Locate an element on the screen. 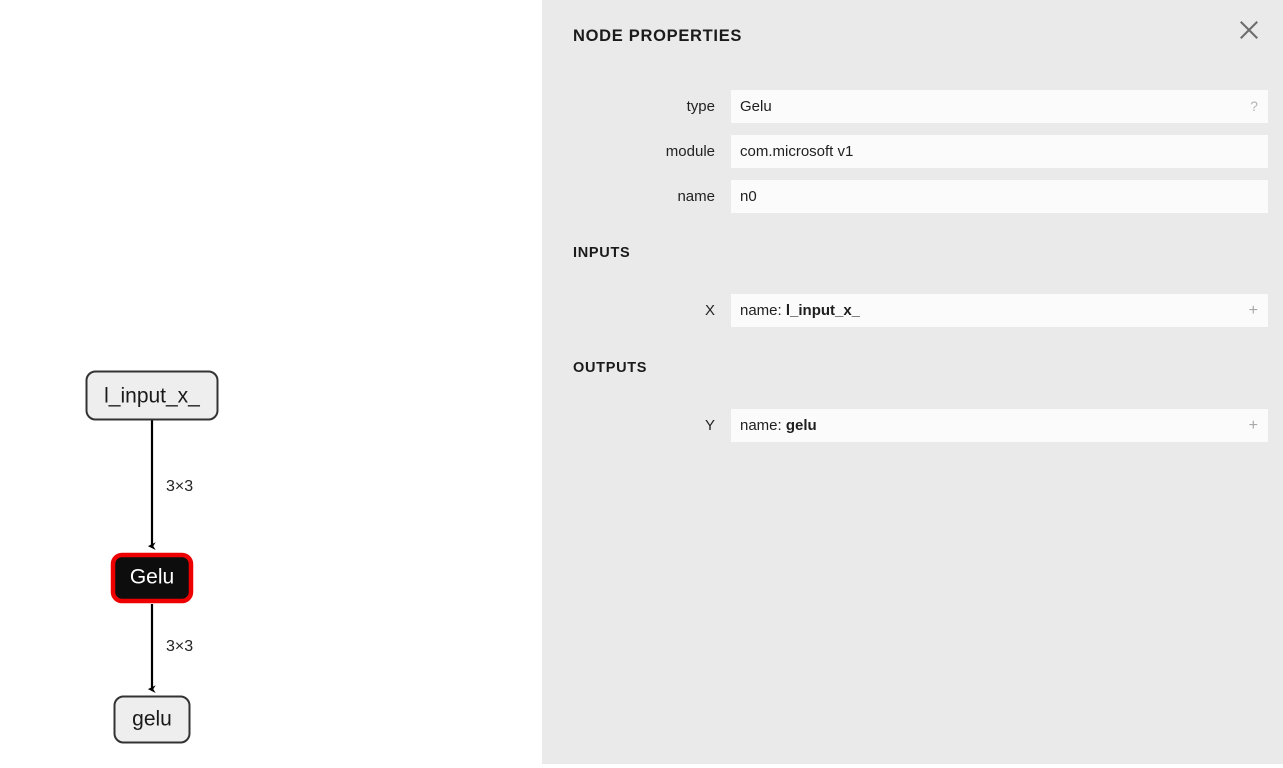 The height and width of the screenshot is (768, 1283). output-y-value: name: gelu is located at coordinates (774, 425).